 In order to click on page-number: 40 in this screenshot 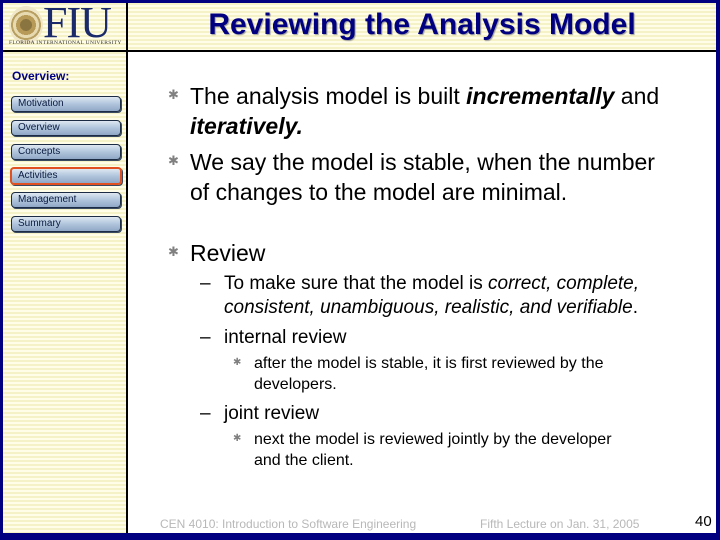, I will do `click(703, 521)`.